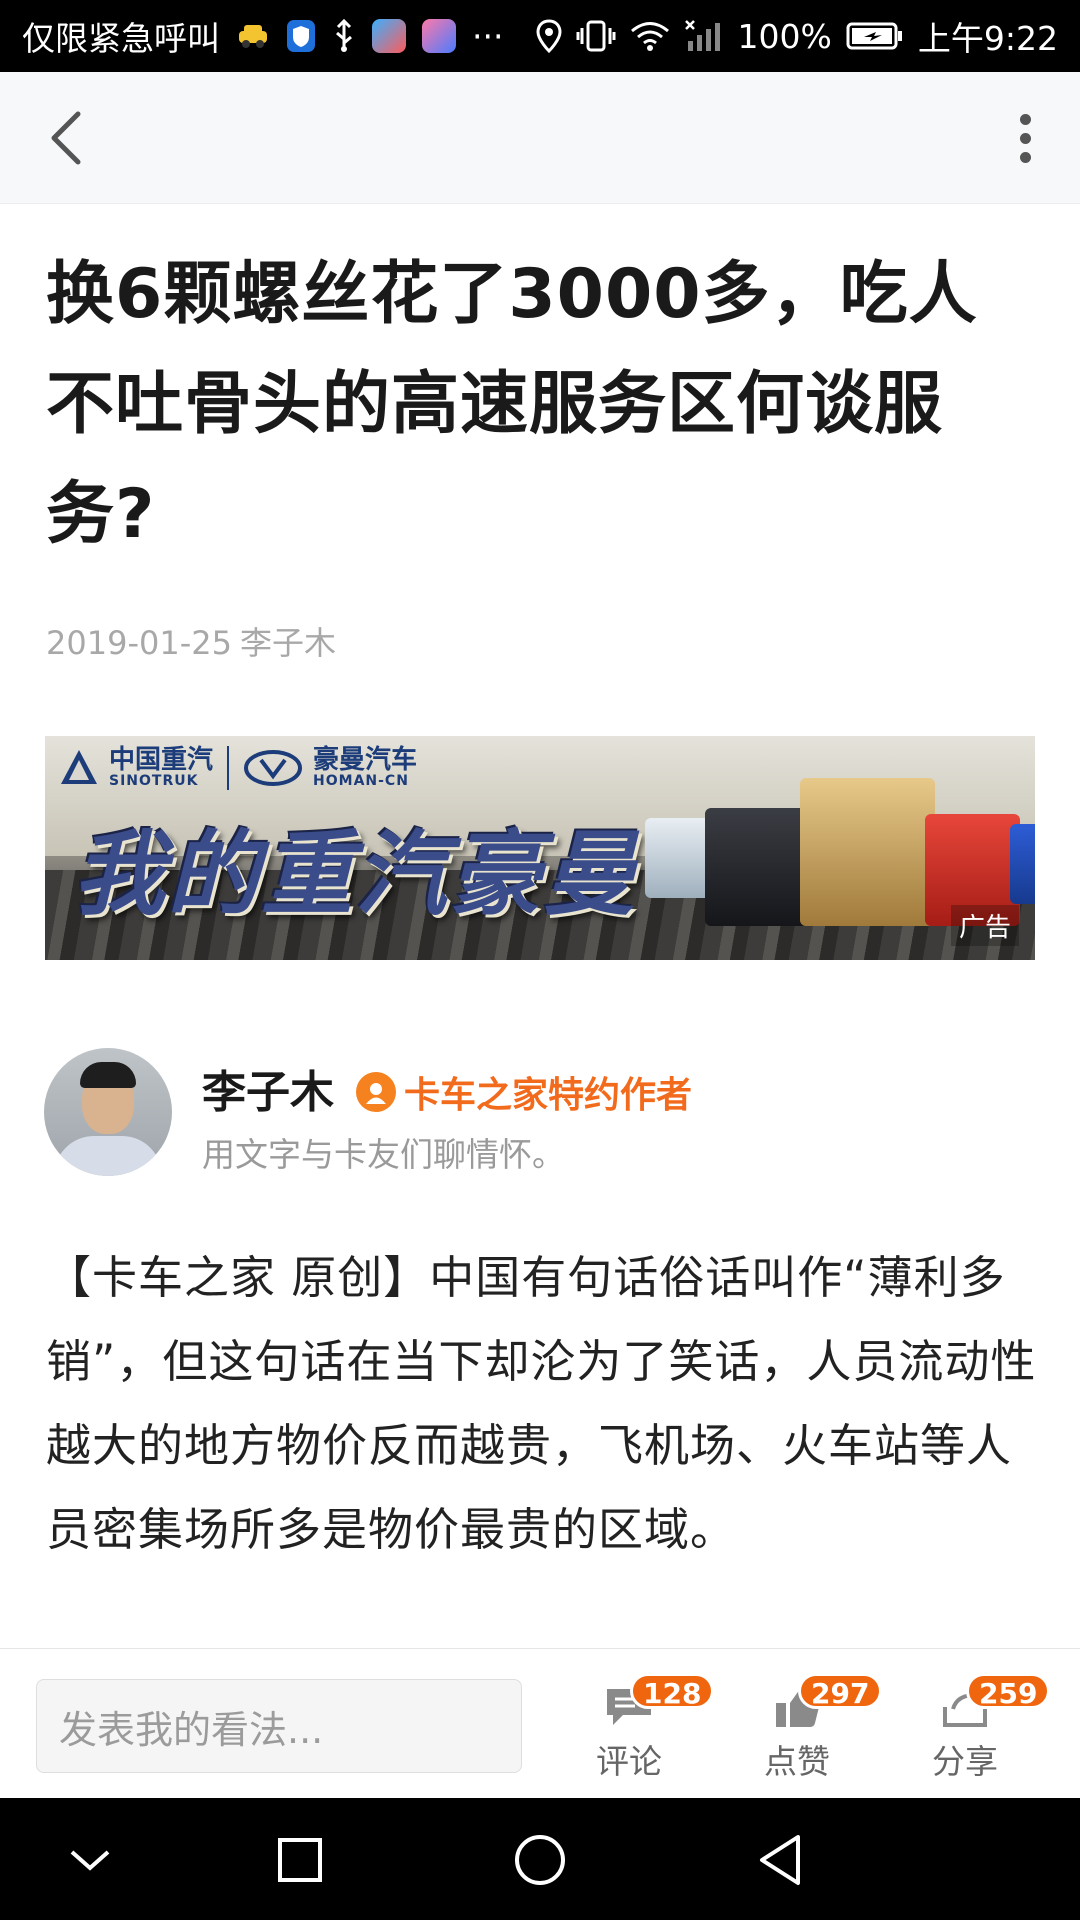 The height and width of the screenshot is (1920, 1080). I want to click on battery-icon, so click(875, 36).